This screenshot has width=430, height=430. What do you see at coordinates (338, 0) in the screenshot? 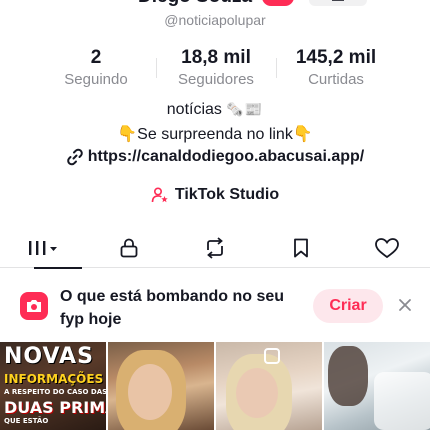
I see `edit-icon` at bounding box center [338, 0].